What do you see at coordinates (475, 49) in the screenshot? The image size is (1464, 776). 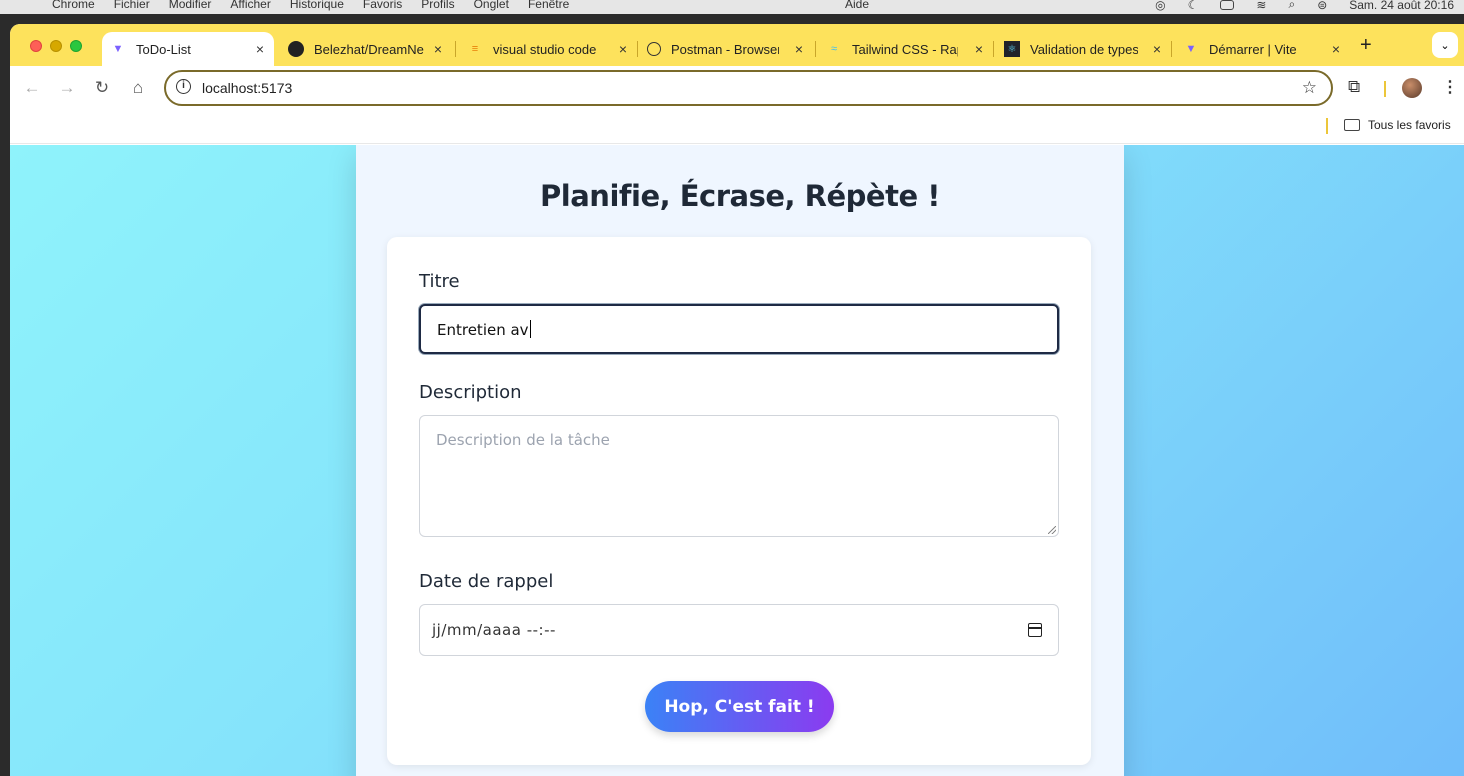 I see `stack-icon: ≡` at bounding box center [475, 49].